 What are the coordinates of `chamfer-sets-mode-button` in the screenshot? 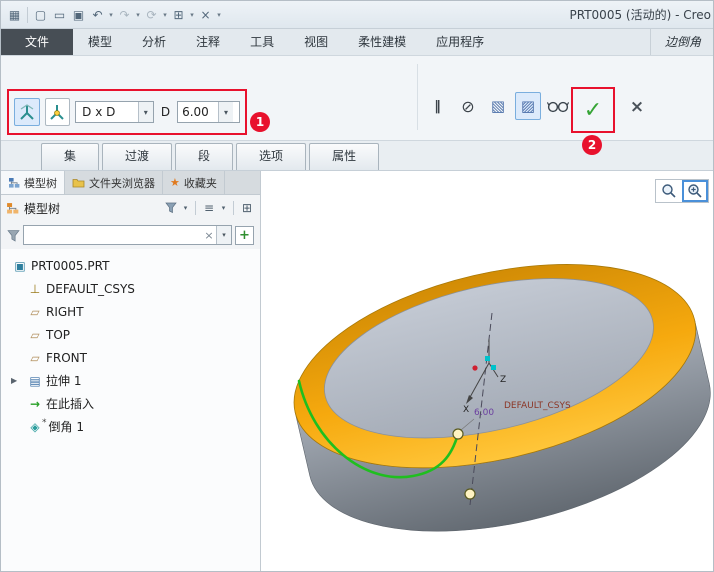 It's located at (27, 112).